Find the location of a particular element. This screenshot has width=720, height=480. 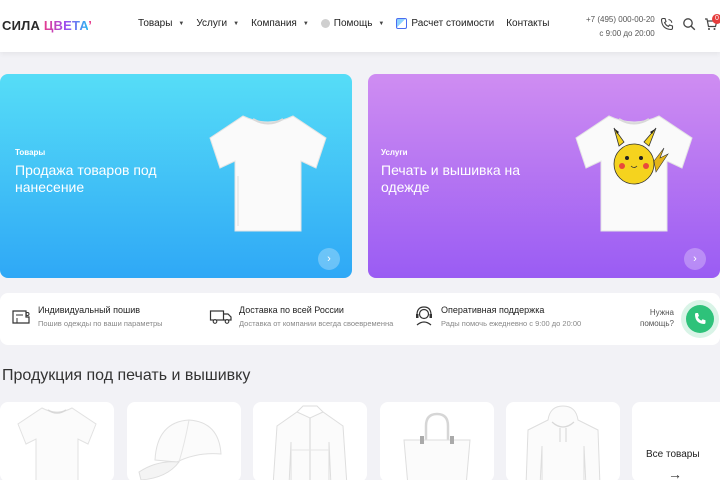

cart-count-badge: 0 is located at coordinates (716, 19).